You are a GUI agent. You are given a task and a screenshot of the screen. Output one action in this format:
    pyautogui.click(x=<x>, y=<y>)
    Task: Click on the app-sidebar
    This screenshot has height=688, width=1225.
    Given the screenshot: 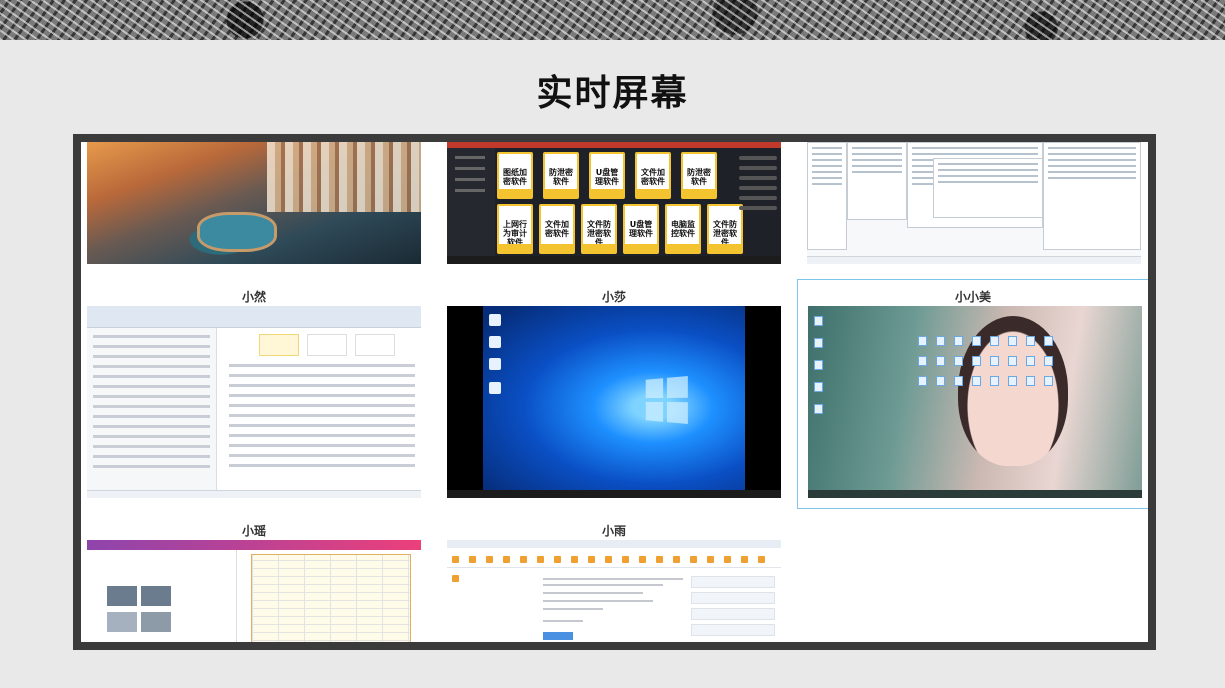 What is the action you would take?
    pyautogui.click(x=471, y=202)
    